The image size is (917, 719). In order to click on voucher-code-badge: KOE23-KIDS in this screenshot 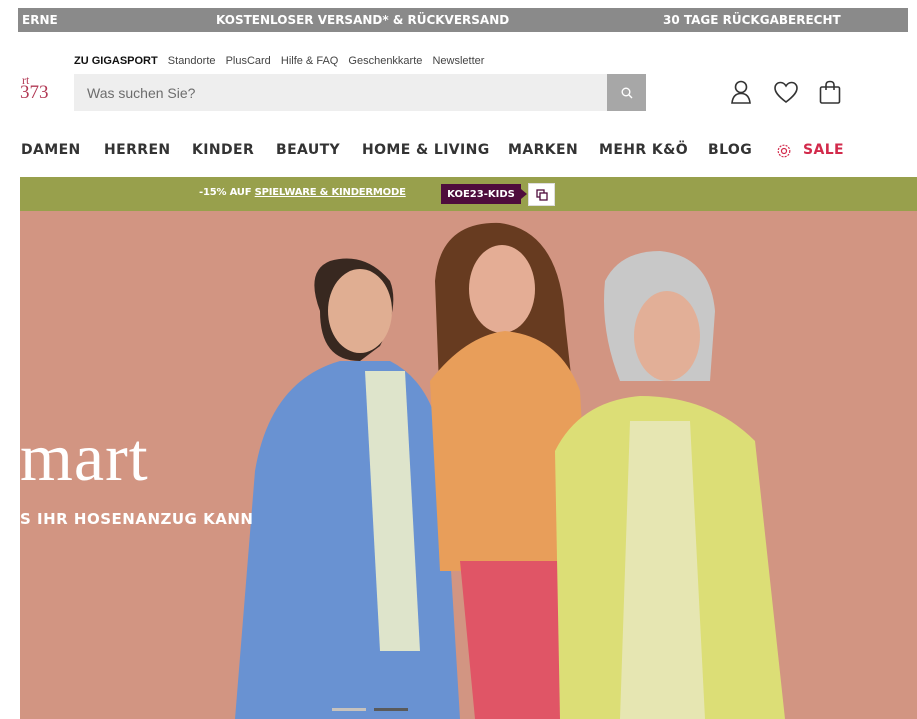, I will do `click(481, 194)`.